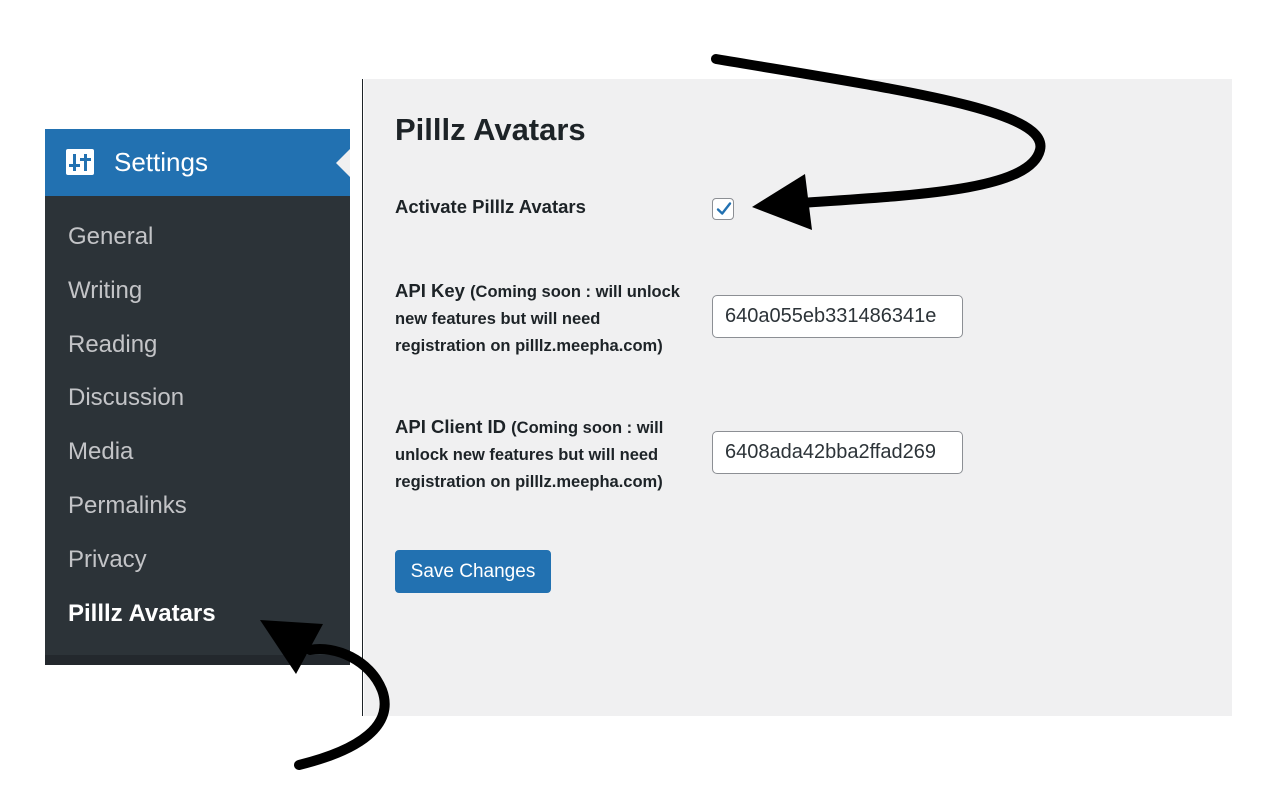 Image resolution: width=1265 pixels, height=809 pixels. I want to click on checkmark-icon, so click(724, 208).